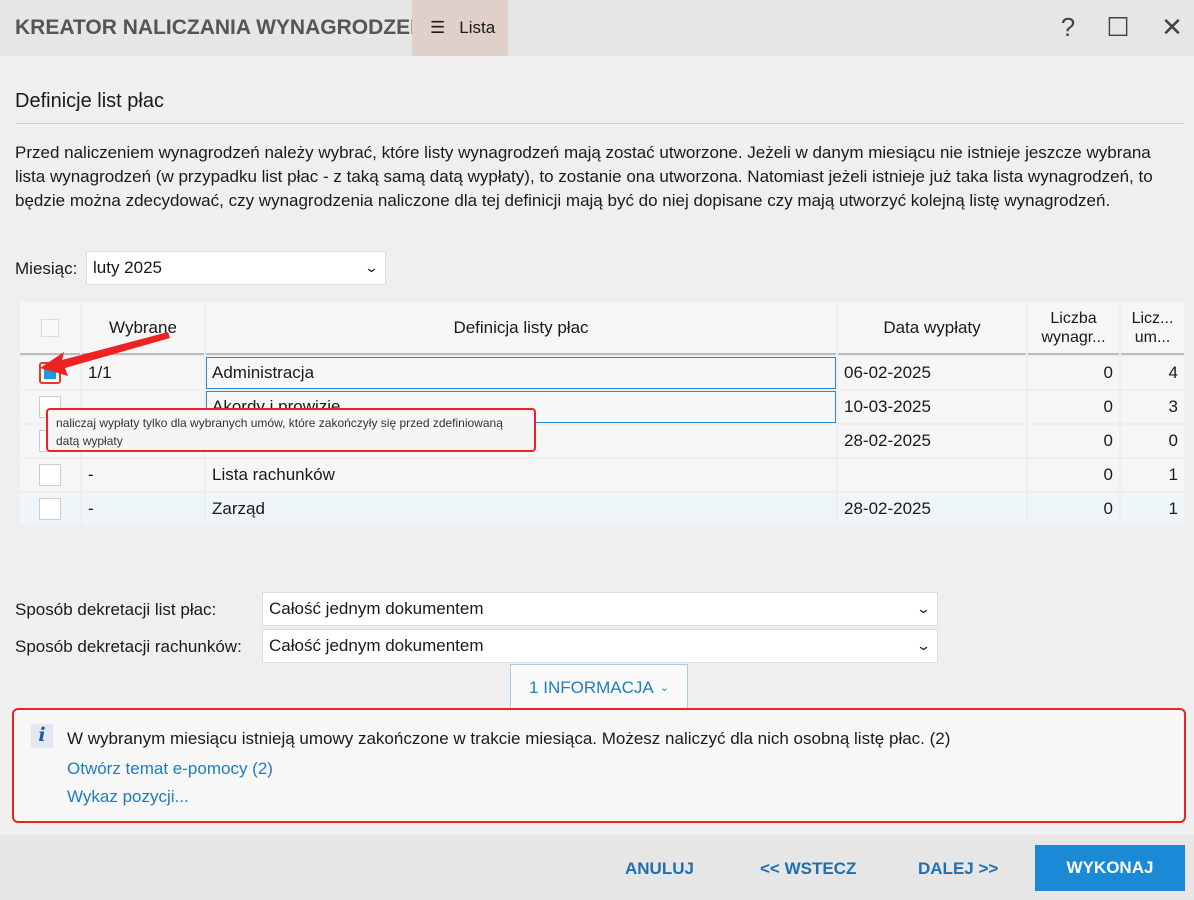  What do you see at coordinates (116, 609) in the screenshot?
I see `dekretacja-list-label: Sposób dekretacji list płac:` at bounding box center [116, 609].